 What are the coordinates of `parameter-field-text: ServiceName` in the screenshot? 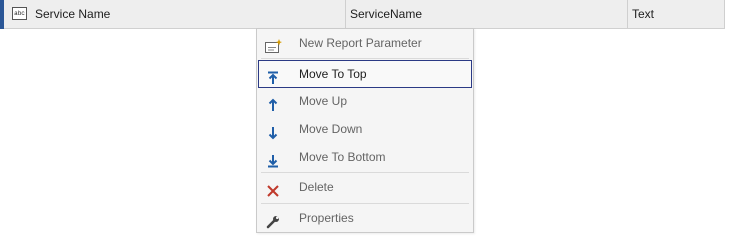 It's located at (386, 14).